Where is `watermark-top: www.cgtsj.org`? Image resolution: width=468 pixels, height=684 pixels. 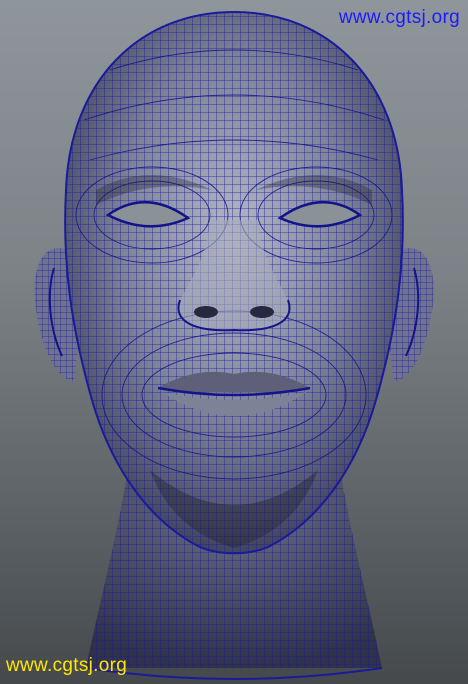 watermark-top: www.cgtsj.org is located at coordinates (399, 17).